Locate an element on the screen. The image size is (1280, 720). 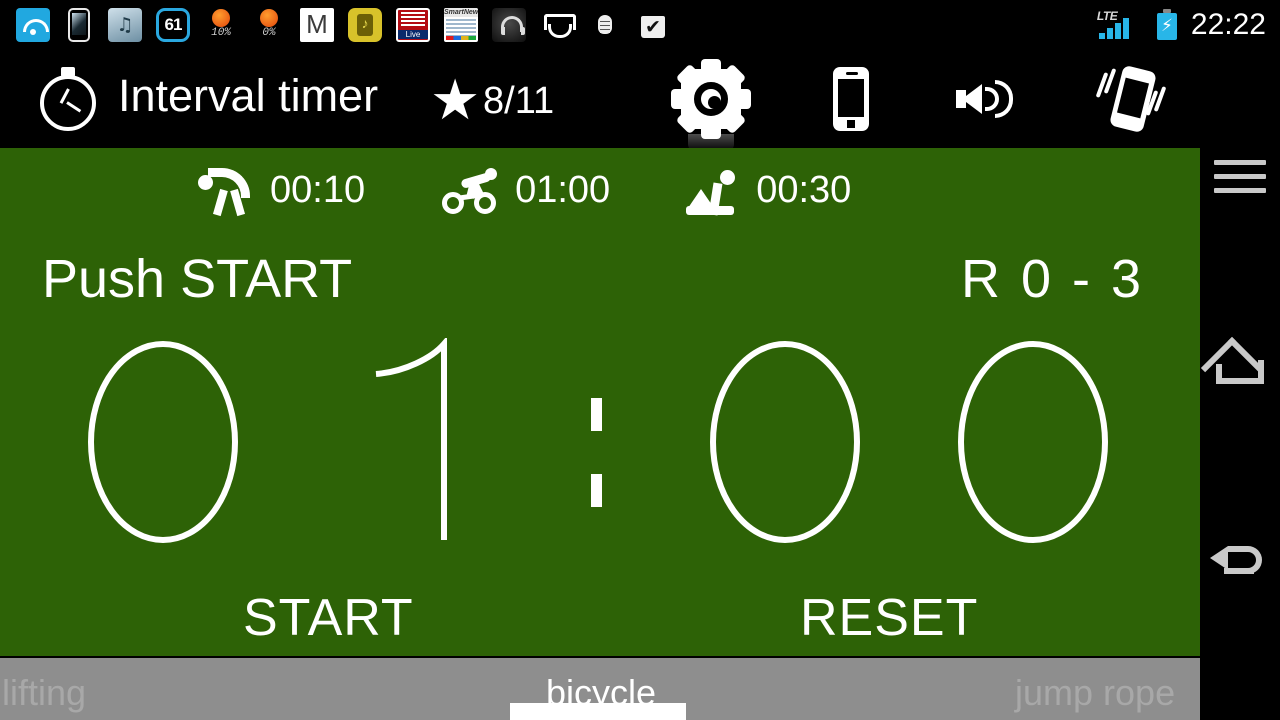
phase-list: 00:10 01:00 00:30 is located at coordinates (600, 190).